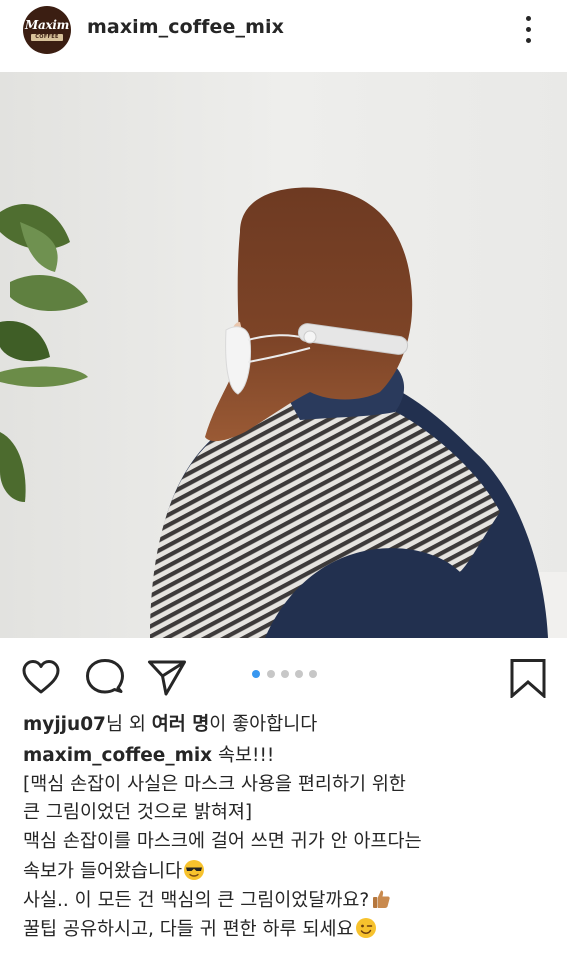  I want to click on caption-line-with-emoji: 속보가 들어왔습니다, so click(114, 871).